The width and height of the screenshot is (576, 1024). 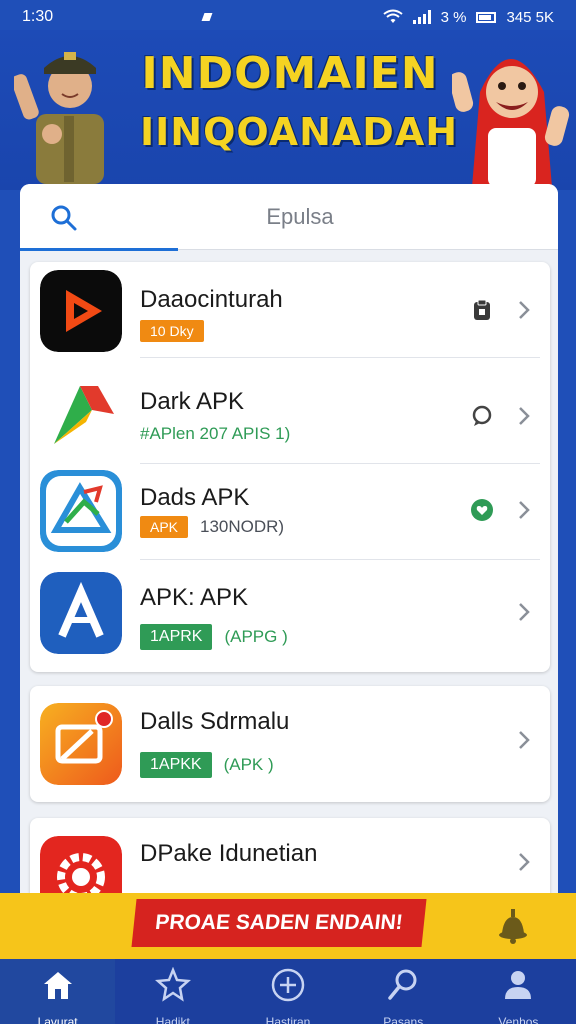 What do you see at coordinates (513, 926) in the screenshot?
I see `bell-icon` at bounding box center [513, 926].